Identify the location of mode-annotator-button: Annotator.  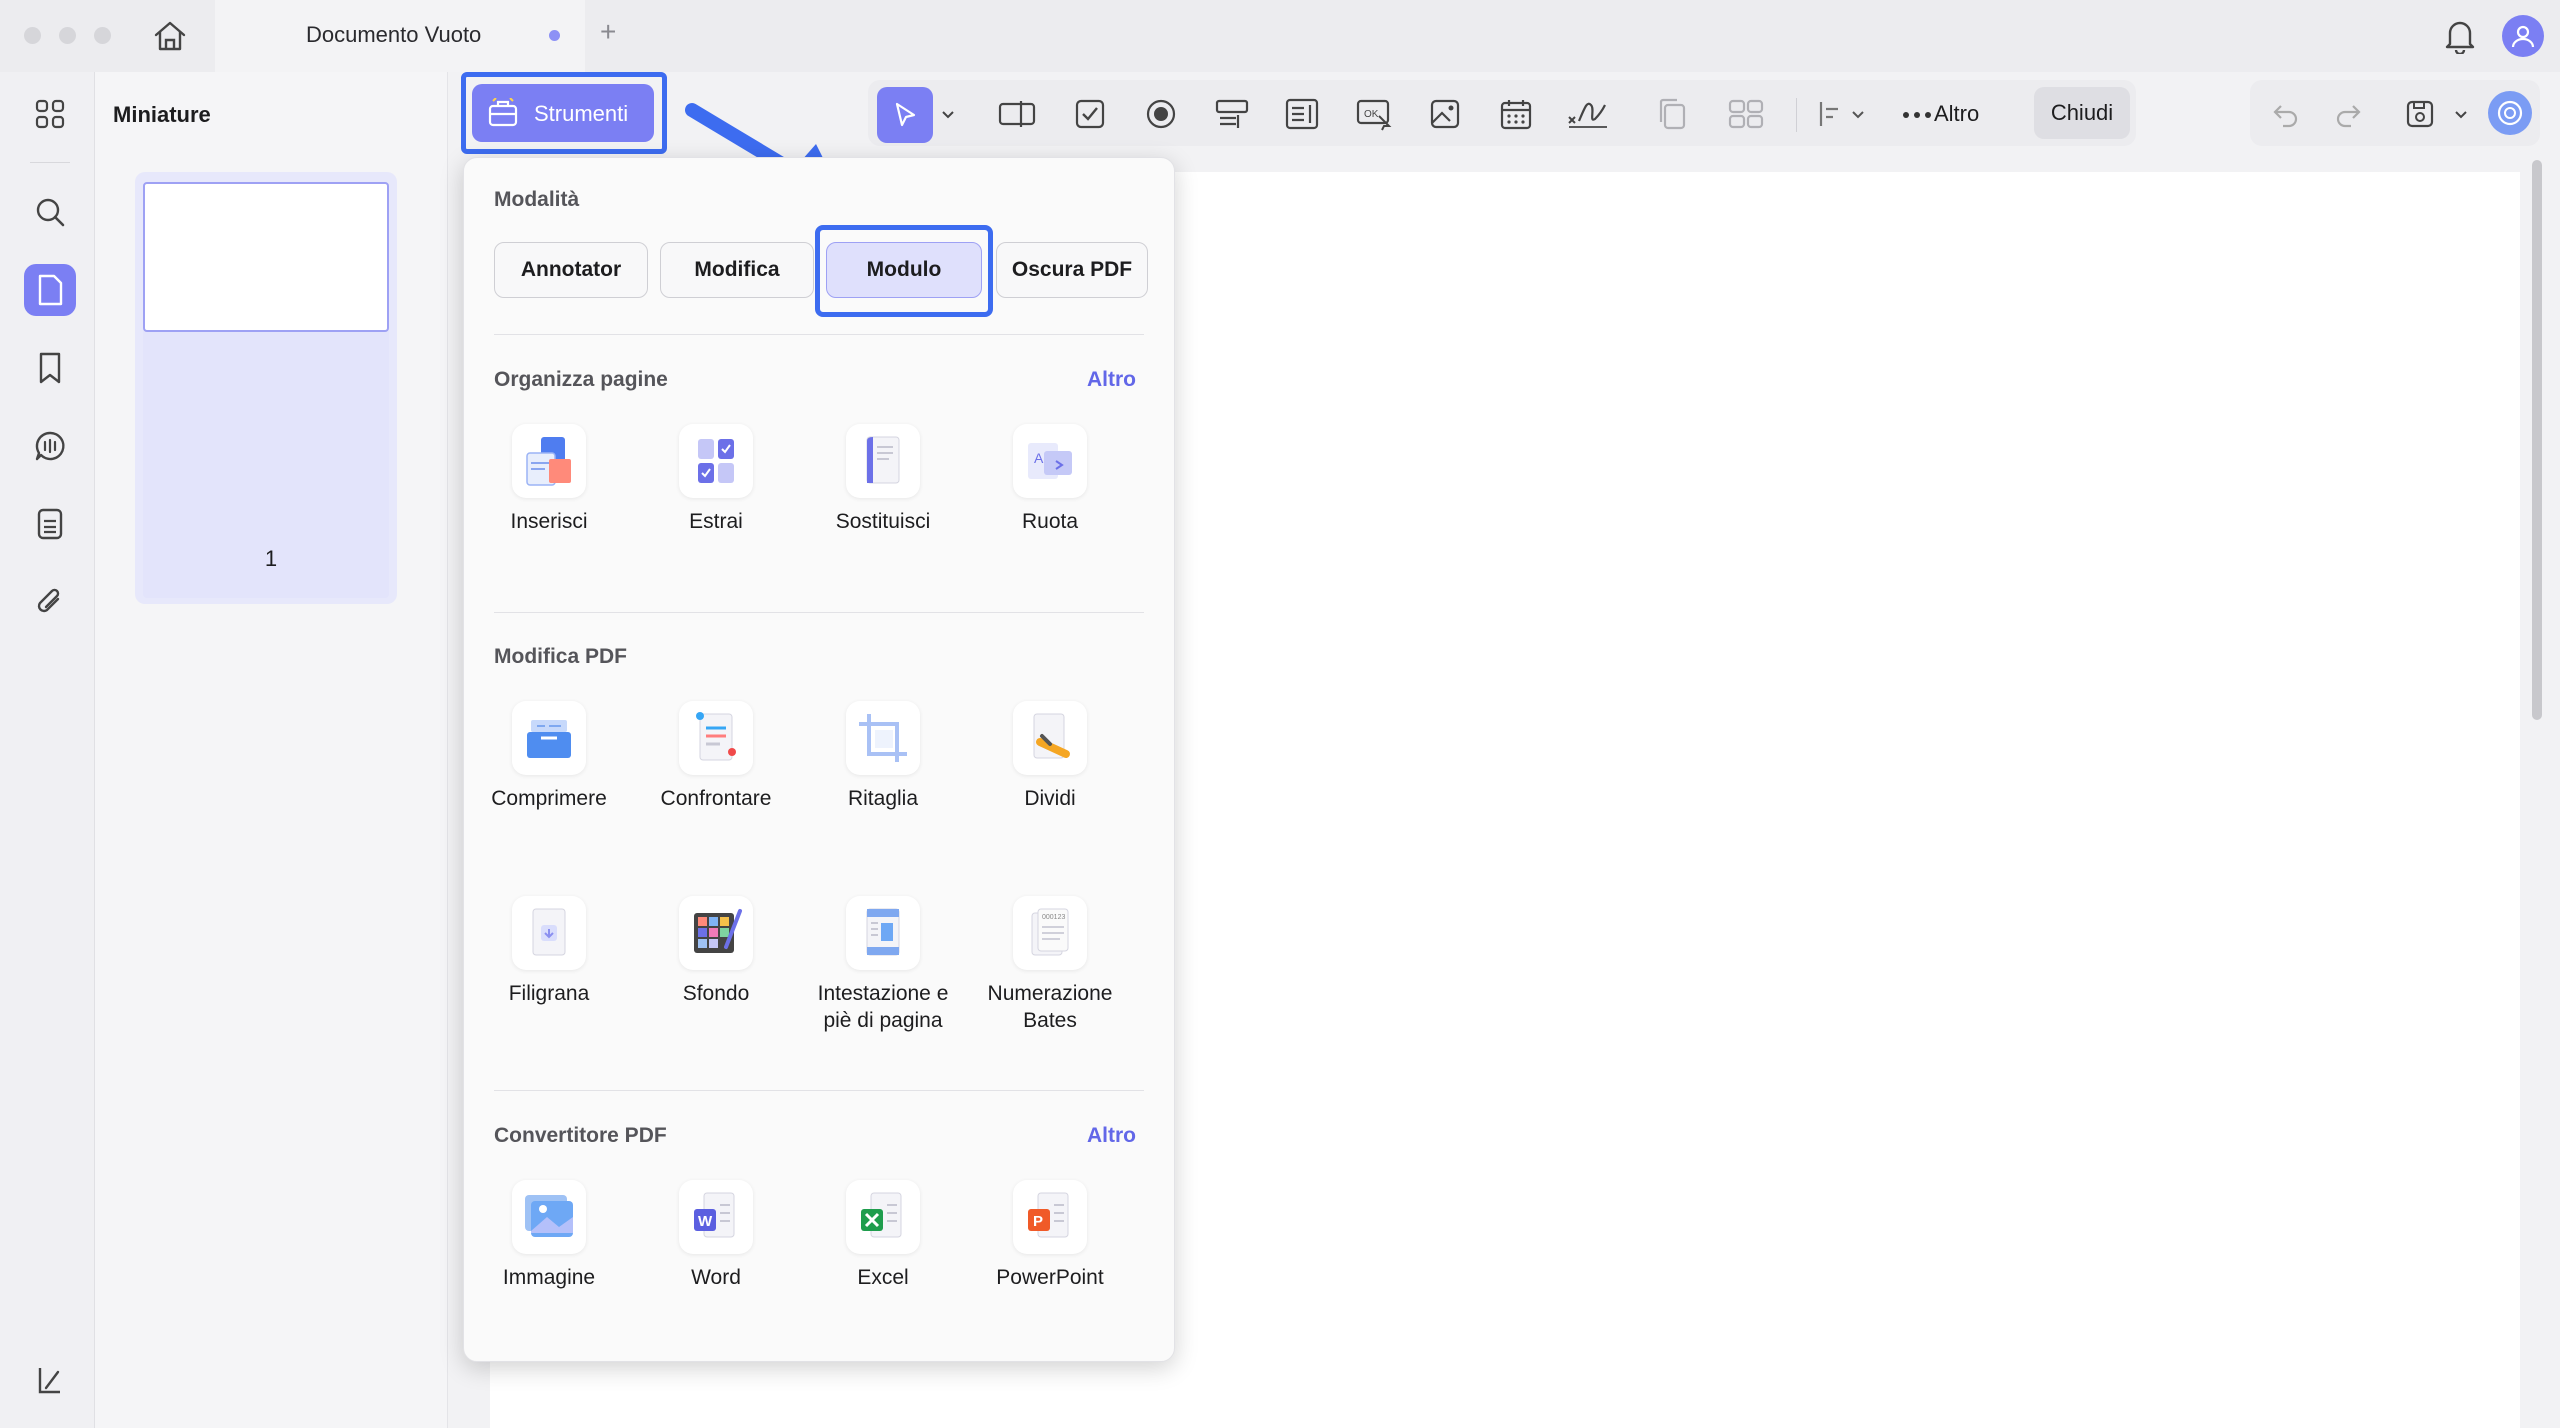
(571, 270).